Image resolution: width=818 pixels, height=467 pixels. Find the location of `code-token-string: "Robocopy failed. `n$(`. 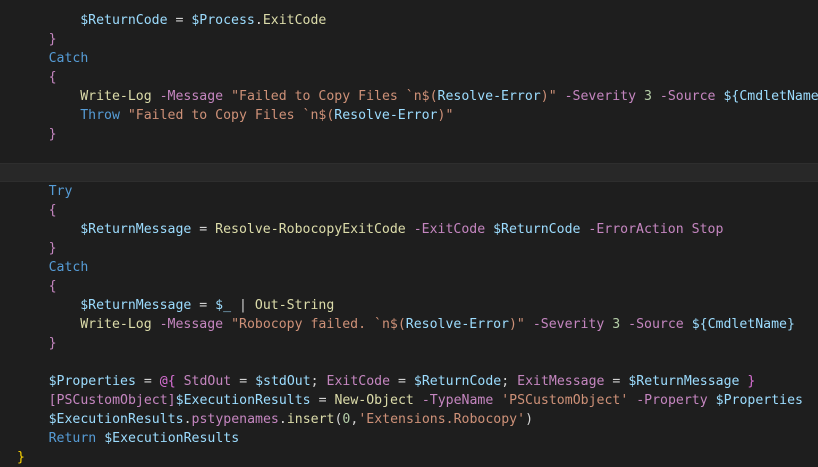

code-token-string: "Robocopy failed. `n$( is located at coordinates (318, 324).